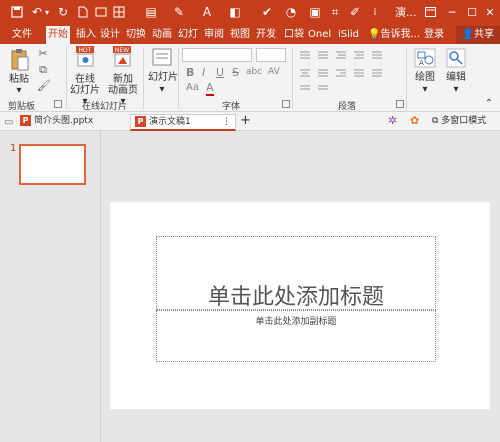  What do you see at coordinates (86, 35) in the screenshot?
I see `tab-insert: 插入` at bounding box center [86, 35].